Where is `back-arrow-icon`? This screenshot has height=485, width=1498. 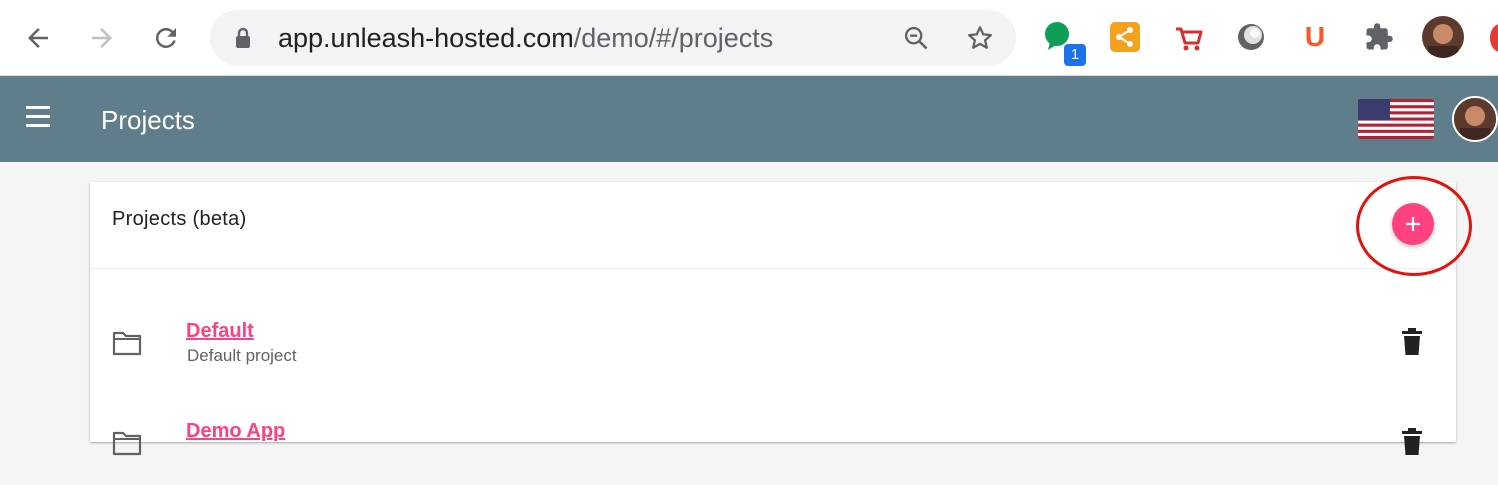 back-arrow-icon is located at coordinates (38, 38).